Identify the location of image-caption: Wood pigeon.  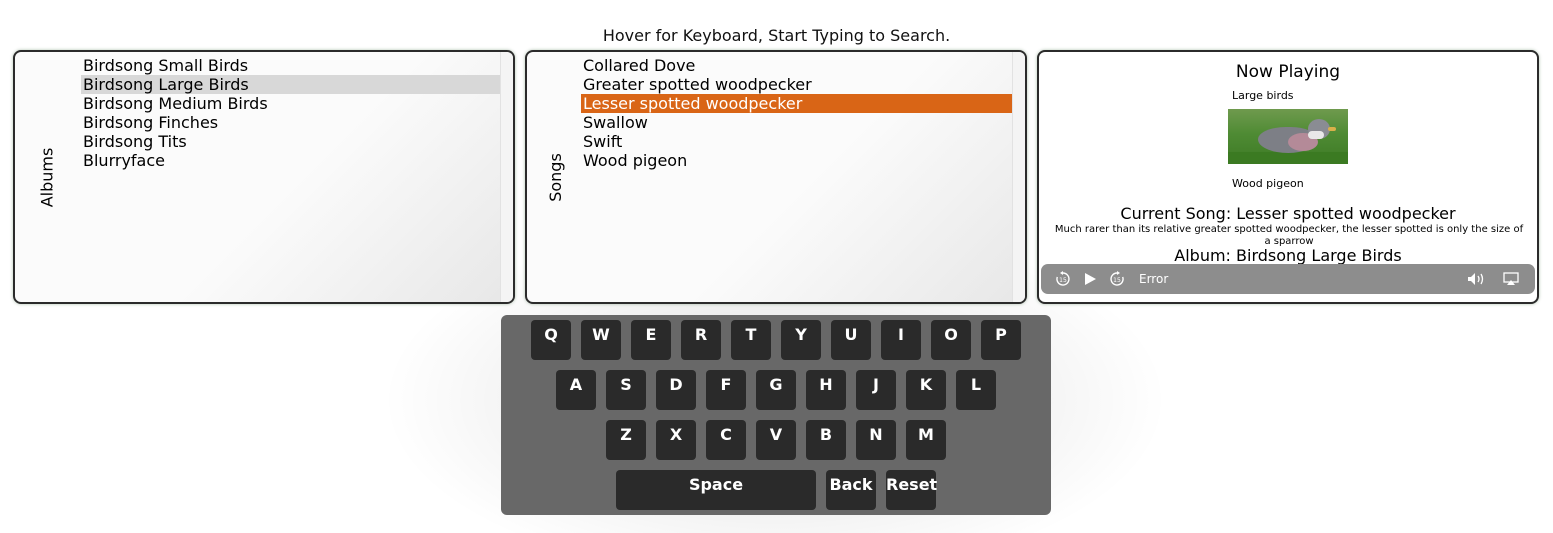
(1268, 183).